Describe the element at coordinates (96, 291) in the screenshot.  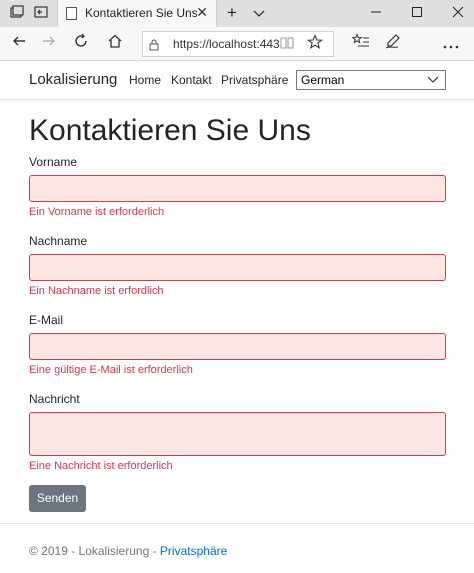
I see `nachname-error: Ein Nachname ist erfordlich` at that location.